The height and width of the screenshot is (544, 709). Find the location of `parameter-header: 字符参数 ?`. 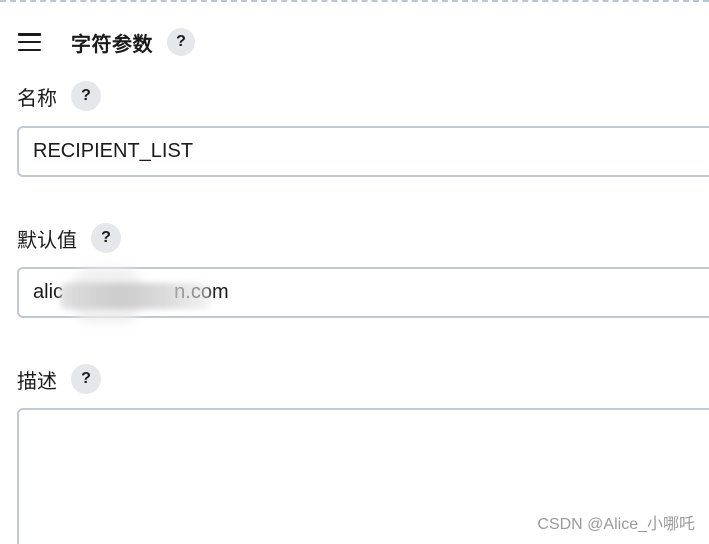

parameter-header: 字符参数 ? is located at coordinates (106, 42).